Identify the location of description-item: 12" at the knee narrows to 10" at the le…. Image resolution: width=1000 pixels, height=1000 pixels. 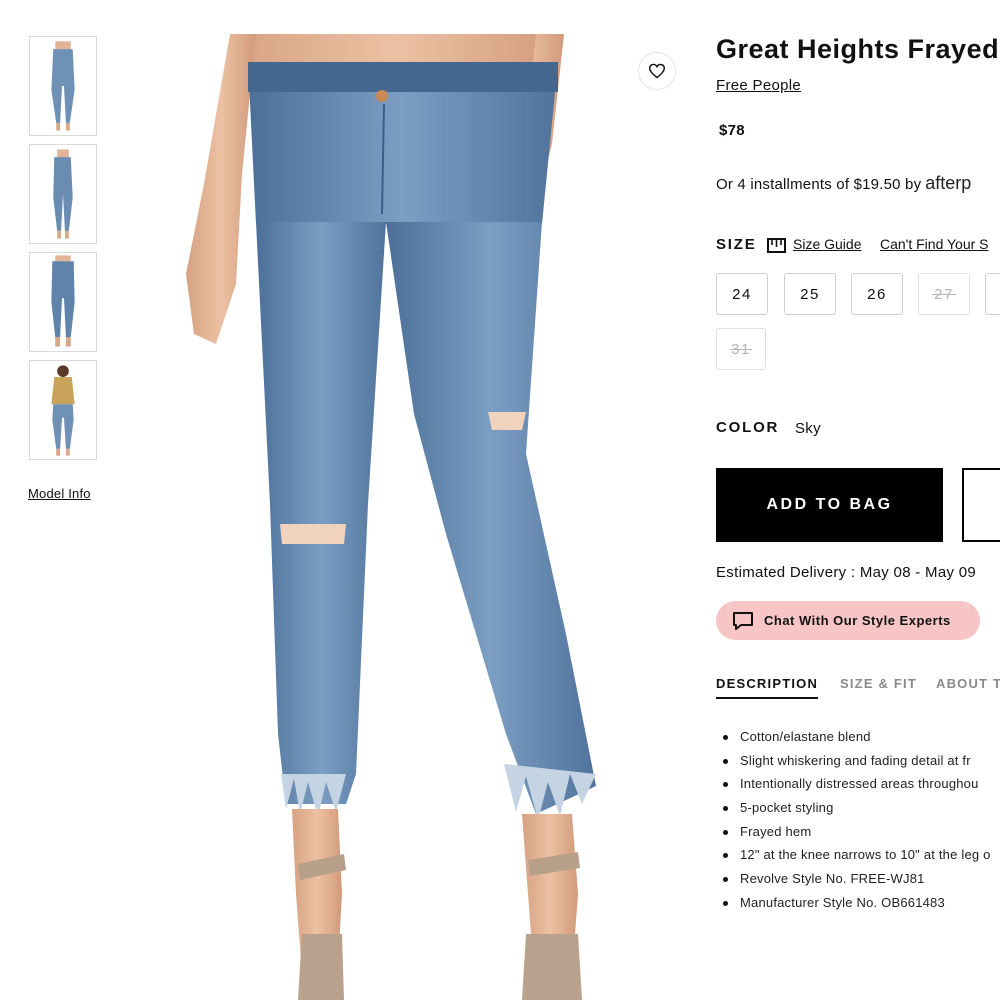
(858, 855).